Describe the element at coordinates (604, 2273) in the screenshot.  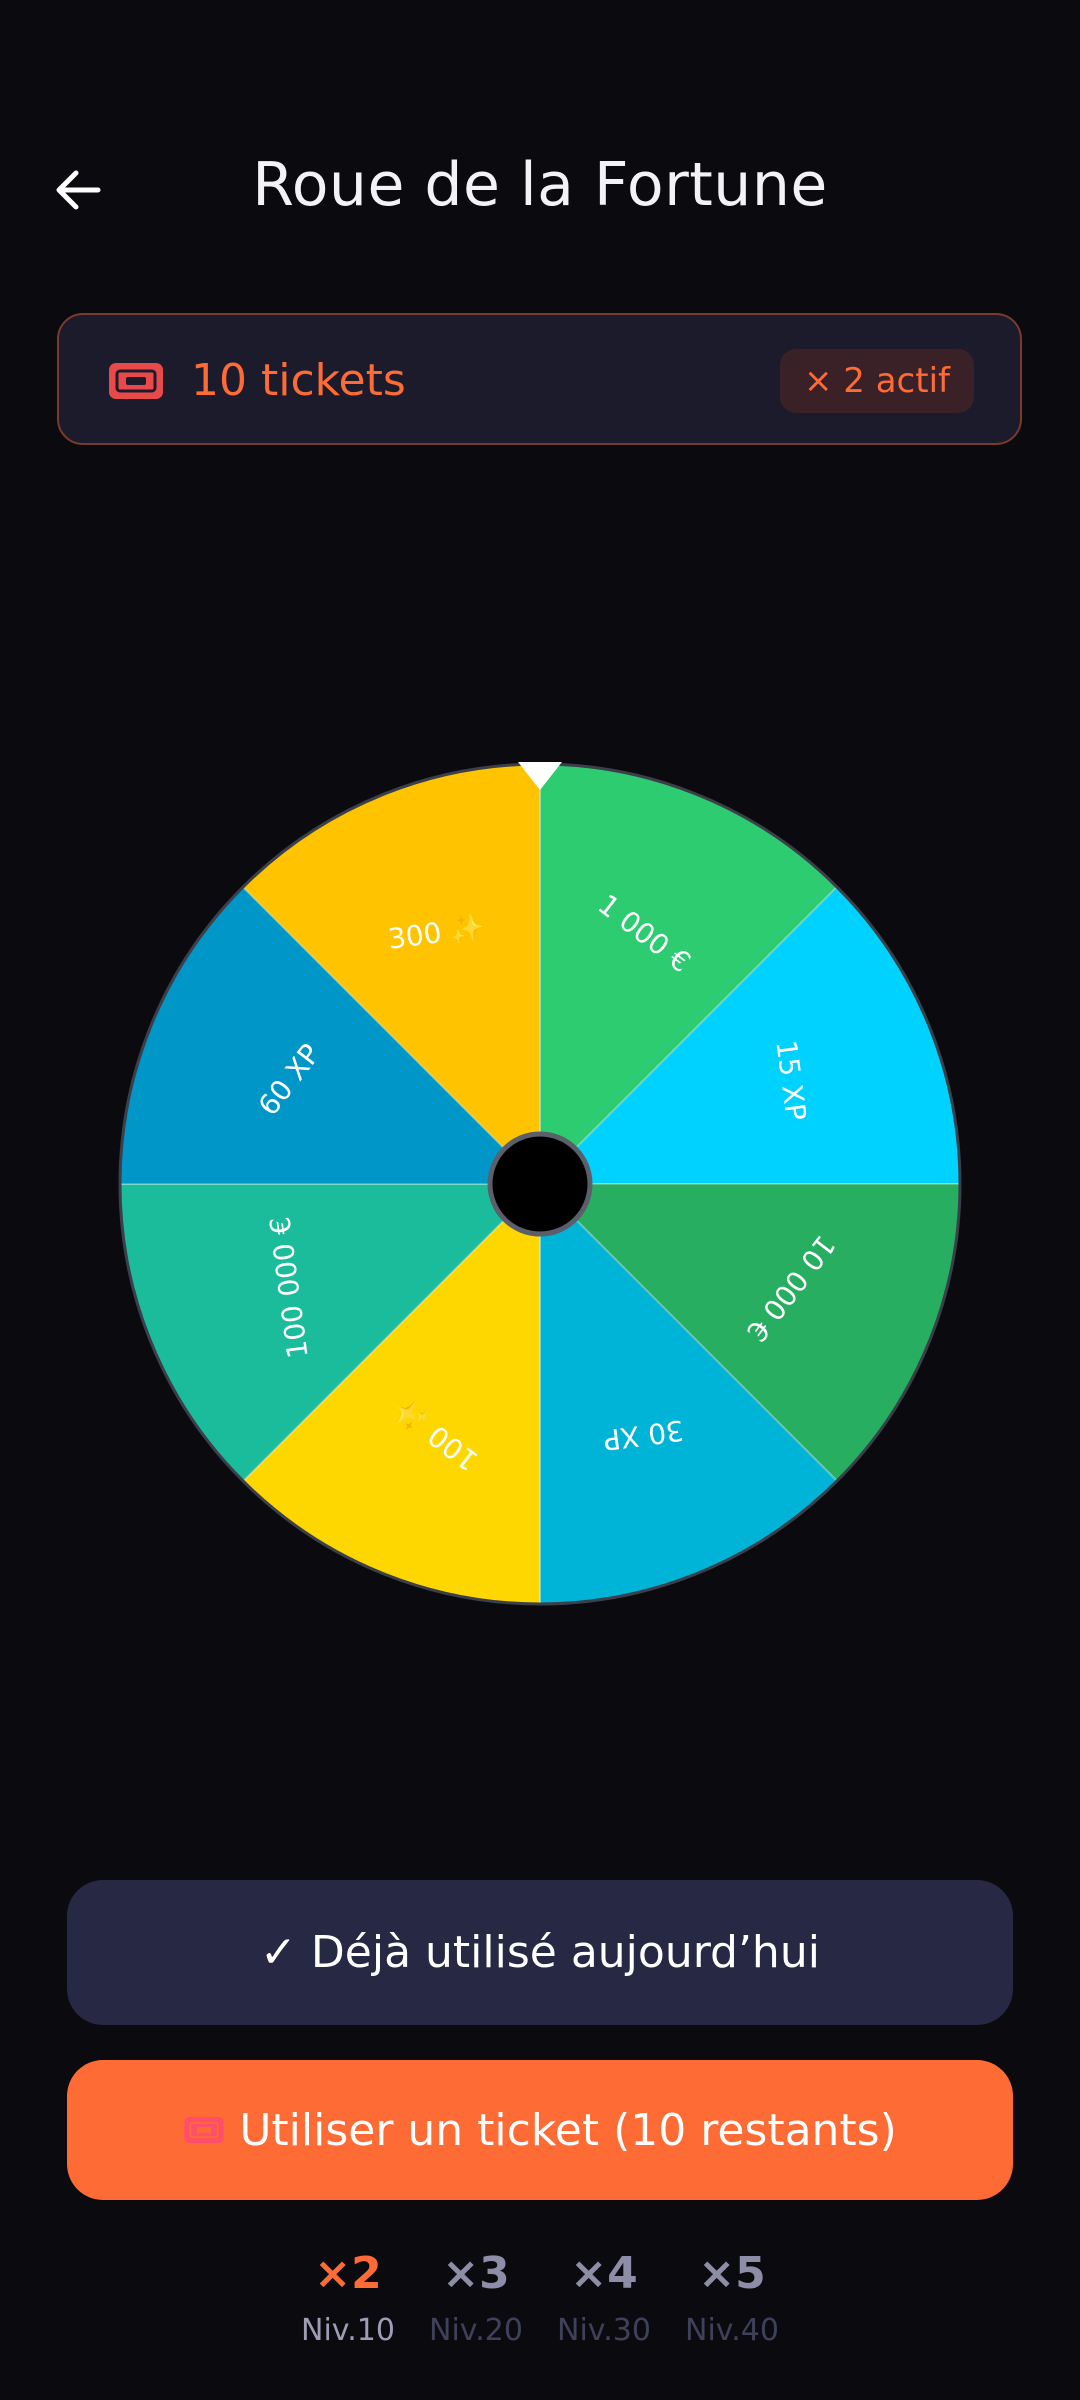
I see `level-multiplier: ×4` at that location.